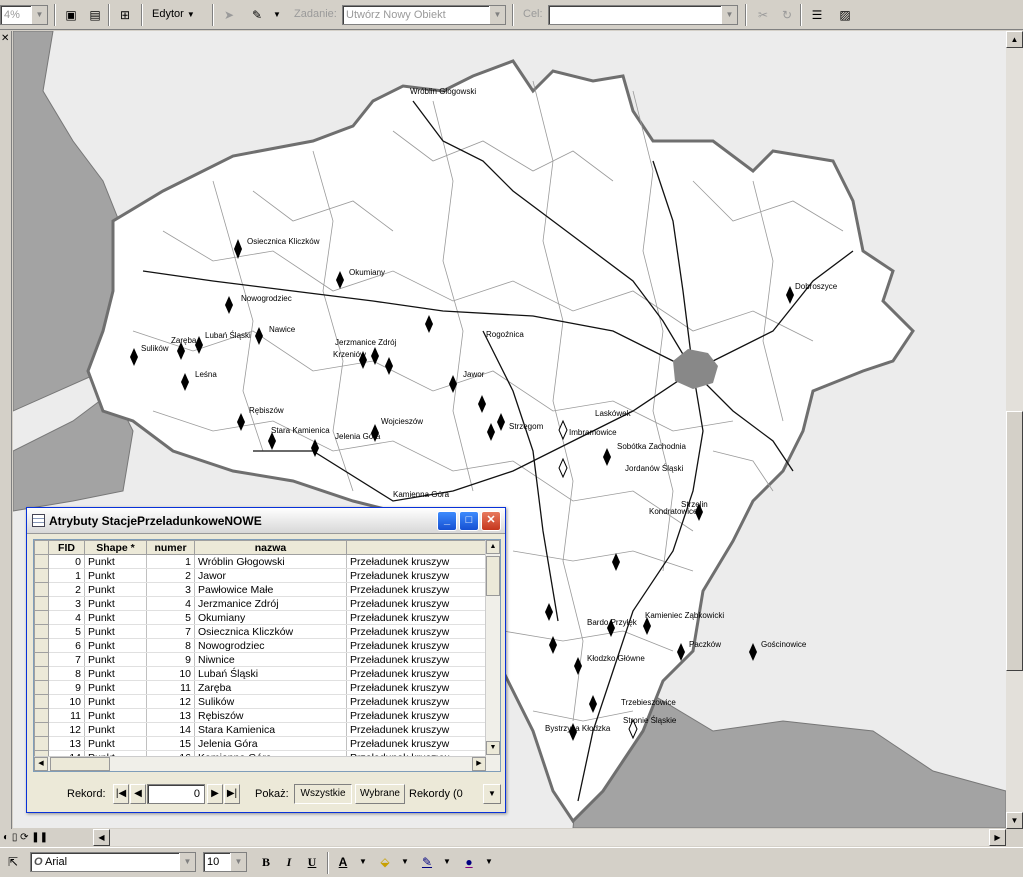  What do you see at coordinates (138, 794) in the screenshot?
I see `previous-record-icon: ◀` at bounding box center [138, 794].